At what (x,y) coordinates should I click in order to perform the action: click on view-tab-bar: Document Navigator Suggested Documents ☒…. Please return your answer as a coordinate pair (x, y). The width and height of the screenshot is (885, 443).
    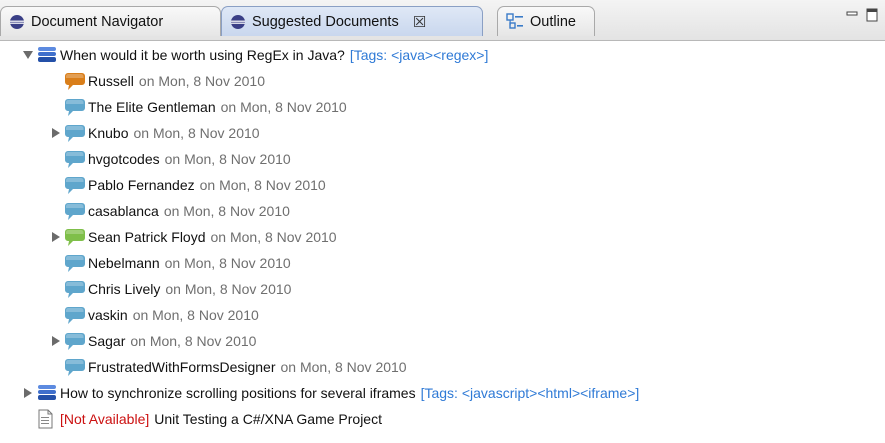
    Looking at the image, I should click on (442, 20).